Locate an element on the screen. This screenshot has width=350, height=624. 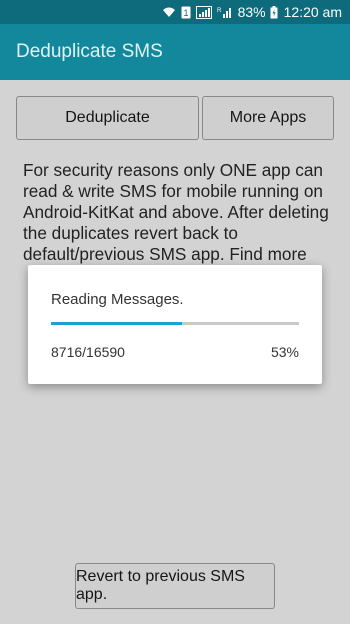
dialog-message: Reading Messages. is located at coordinates (117, 299).